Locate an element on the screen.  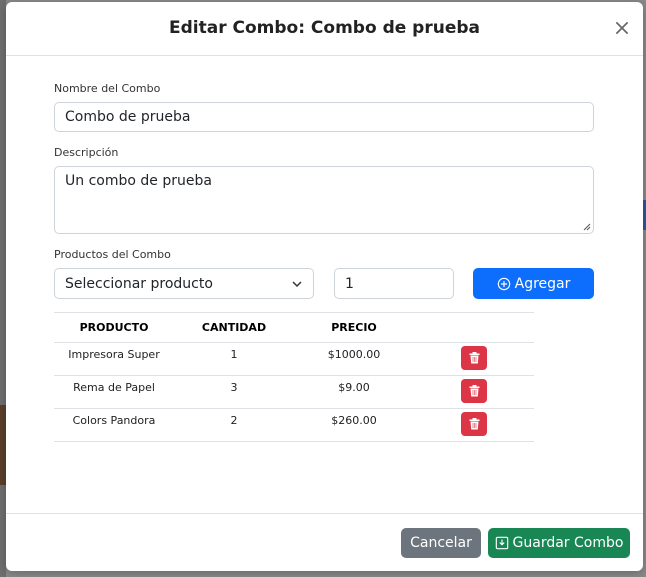
table-row: Impresora Super 1 $1000.00 is located at coordinates (294, 359).